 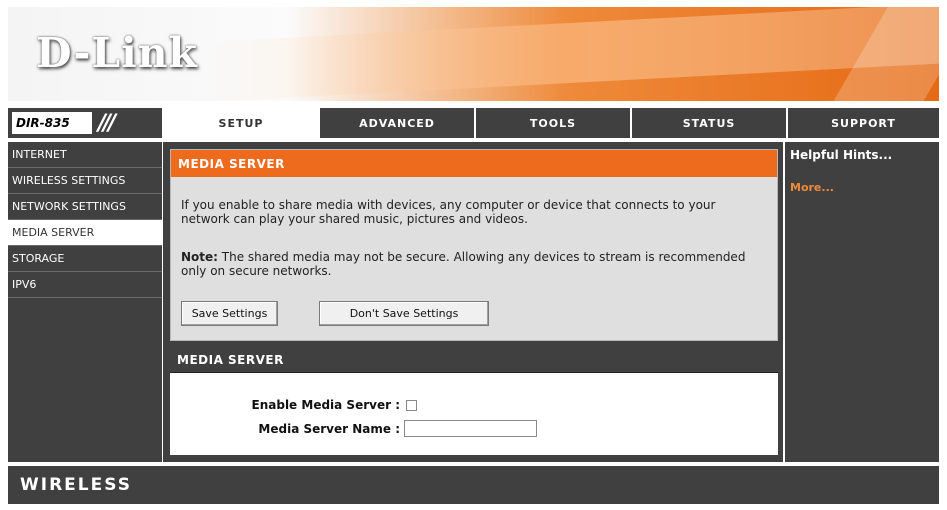 I want to click on info-section-title: MEDIA SERVER, so click(x=474, y=163).